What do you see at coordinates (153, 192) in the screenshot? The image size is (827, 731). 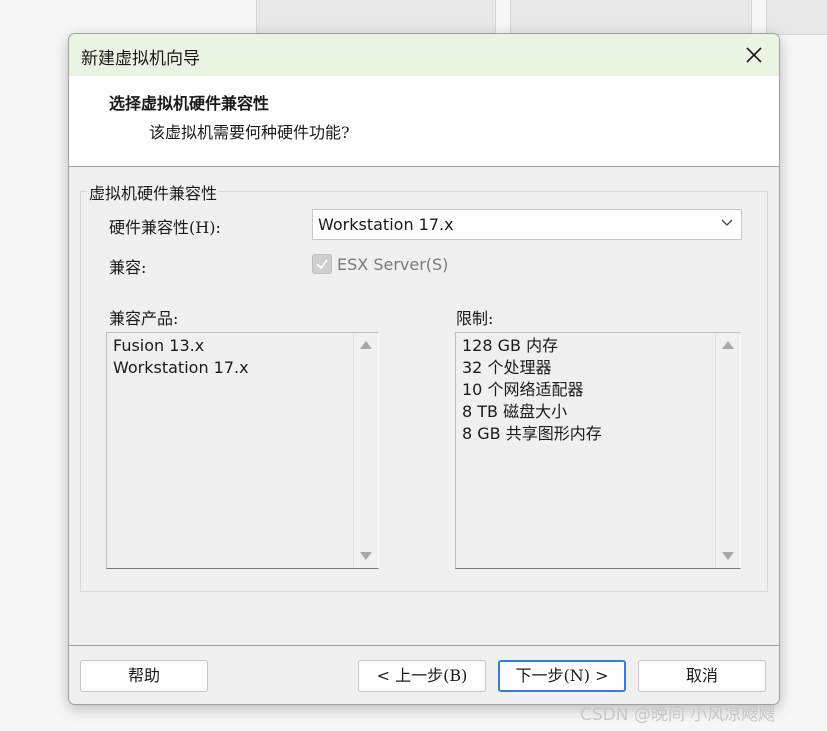 I see `group-legend: 虚拟机硬件兼容性` at bounding box center [153, 192].